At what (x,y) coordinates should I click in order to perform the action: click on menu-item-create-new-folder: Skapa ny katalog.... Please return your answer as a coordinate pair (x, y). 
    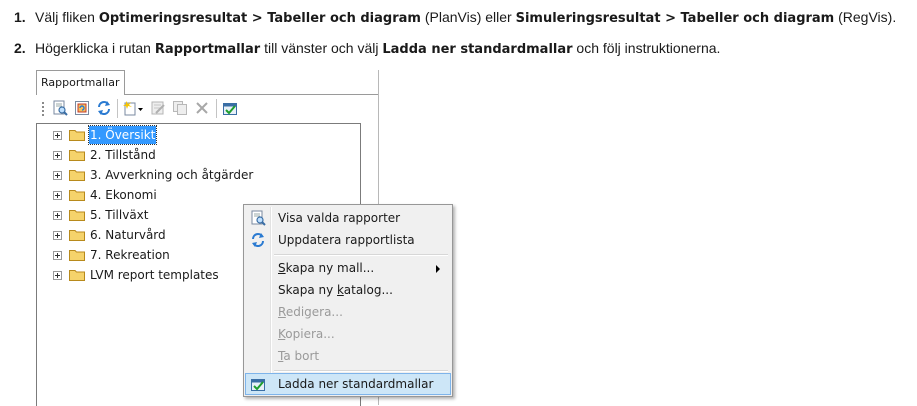
    Looking at the image, I should click on (348, 290).